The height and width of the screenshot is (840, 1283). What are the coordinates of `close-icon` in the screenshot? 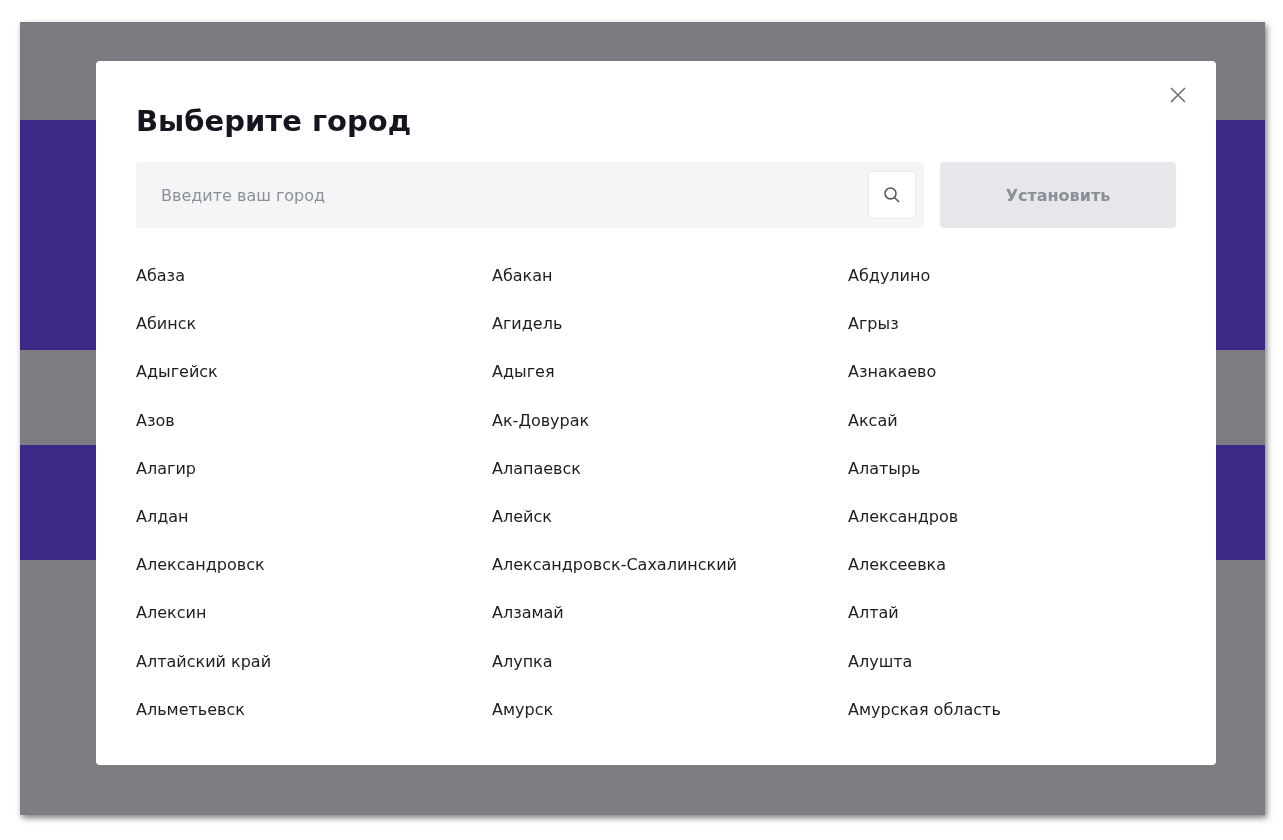 It's located at (1178, 95).